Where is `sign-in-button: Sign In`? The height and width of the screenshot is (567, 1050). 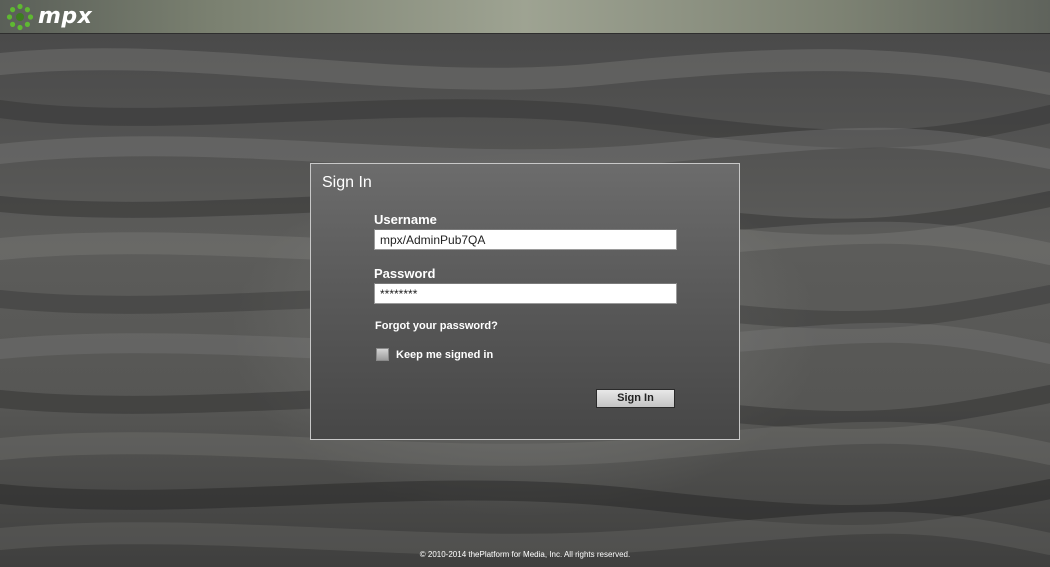
sign-in-button: Sign In is located at coordinates (635, 398).